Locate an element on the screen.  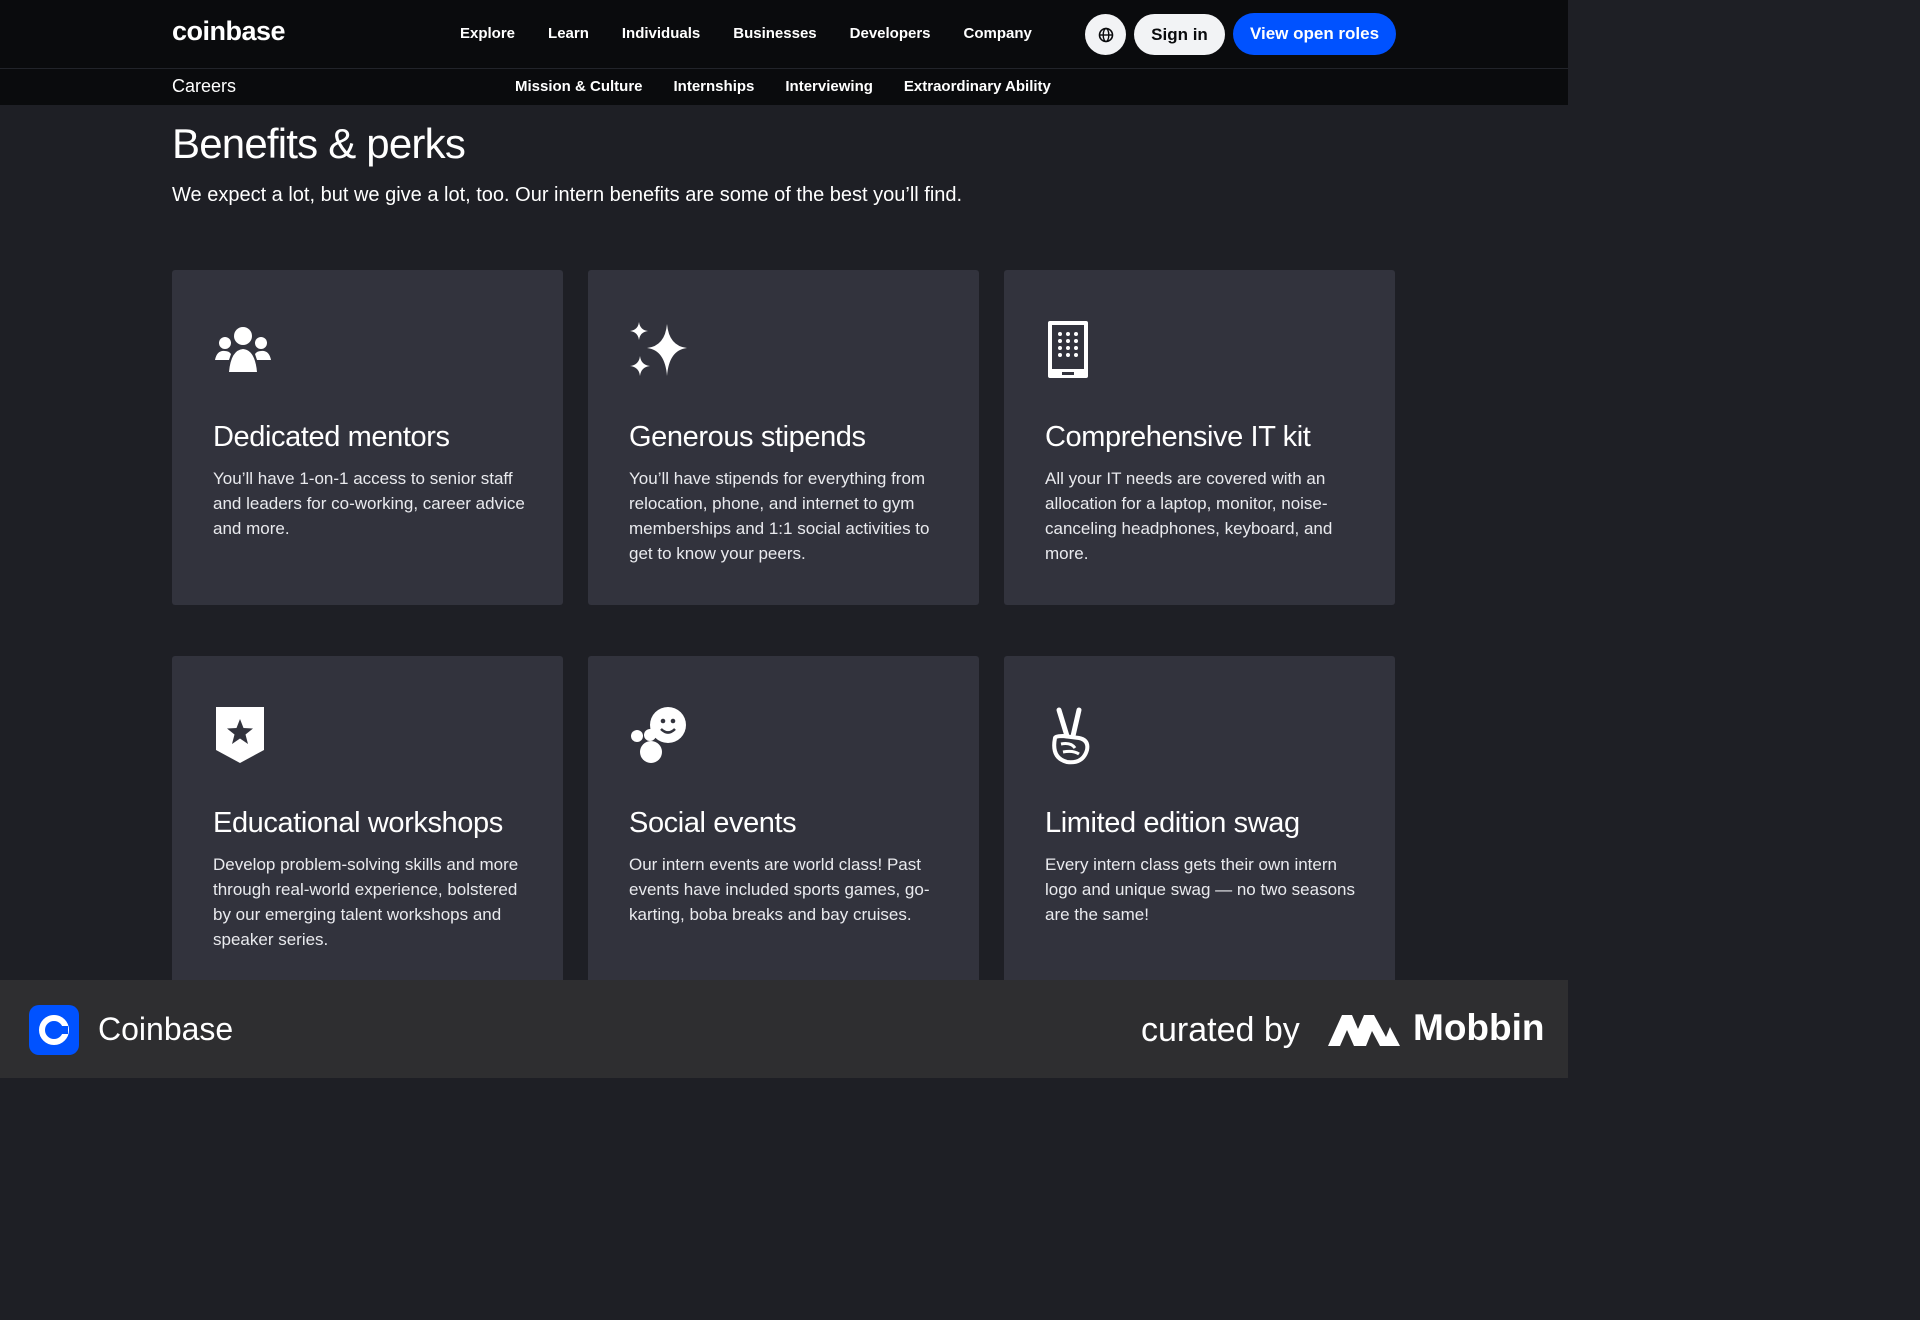
mobbin-logo-icon is located at coordinates (1364, 1030).